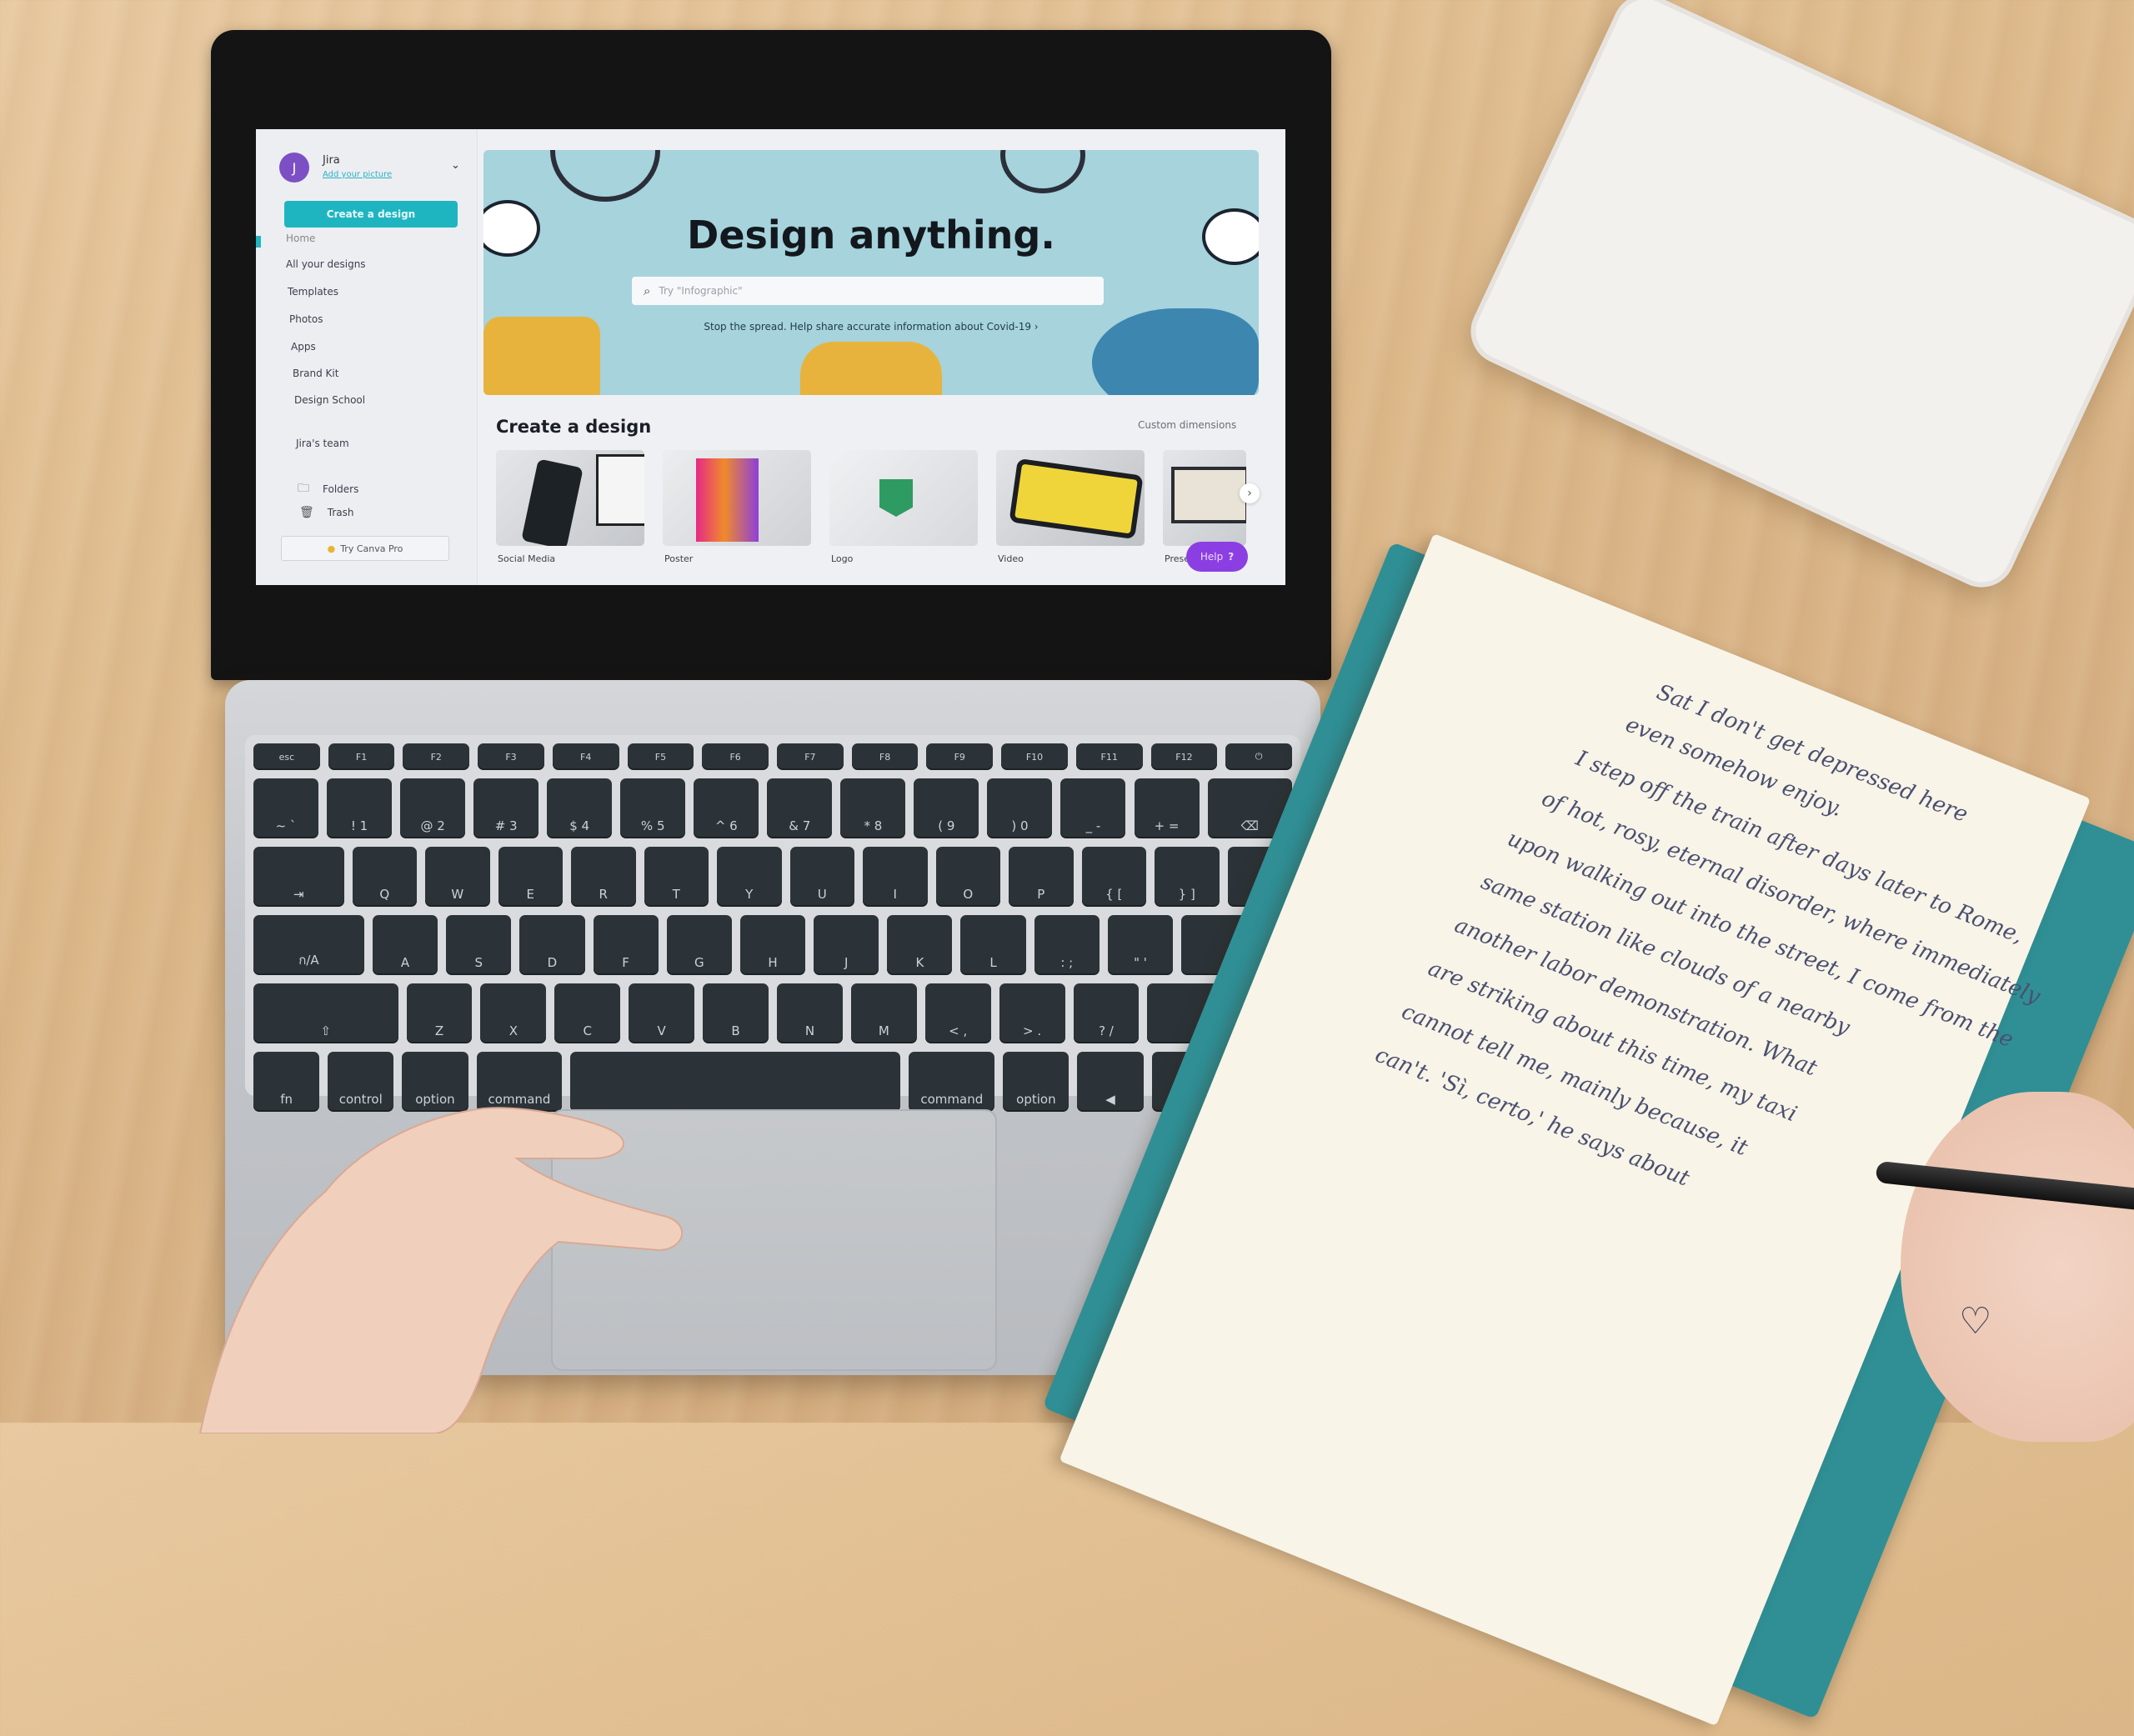 This screenshot has width=2134, height=1736. I want to click on key-f3: F3, so click(511, 756).